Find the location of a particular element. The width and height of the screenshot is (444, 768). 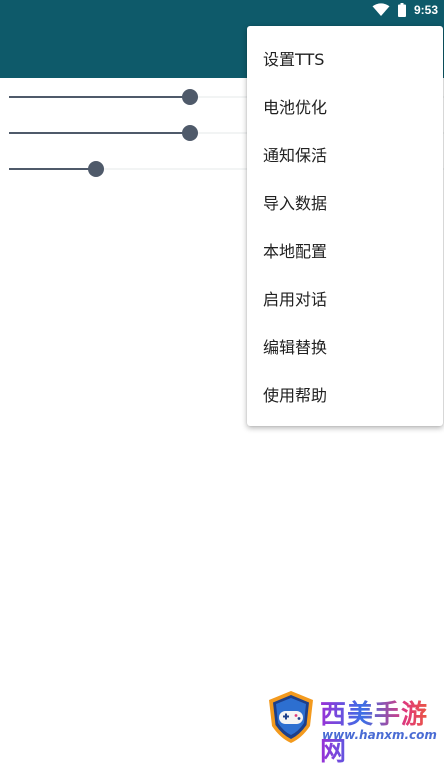

wifi-icon is located at coordinates (381, 9).